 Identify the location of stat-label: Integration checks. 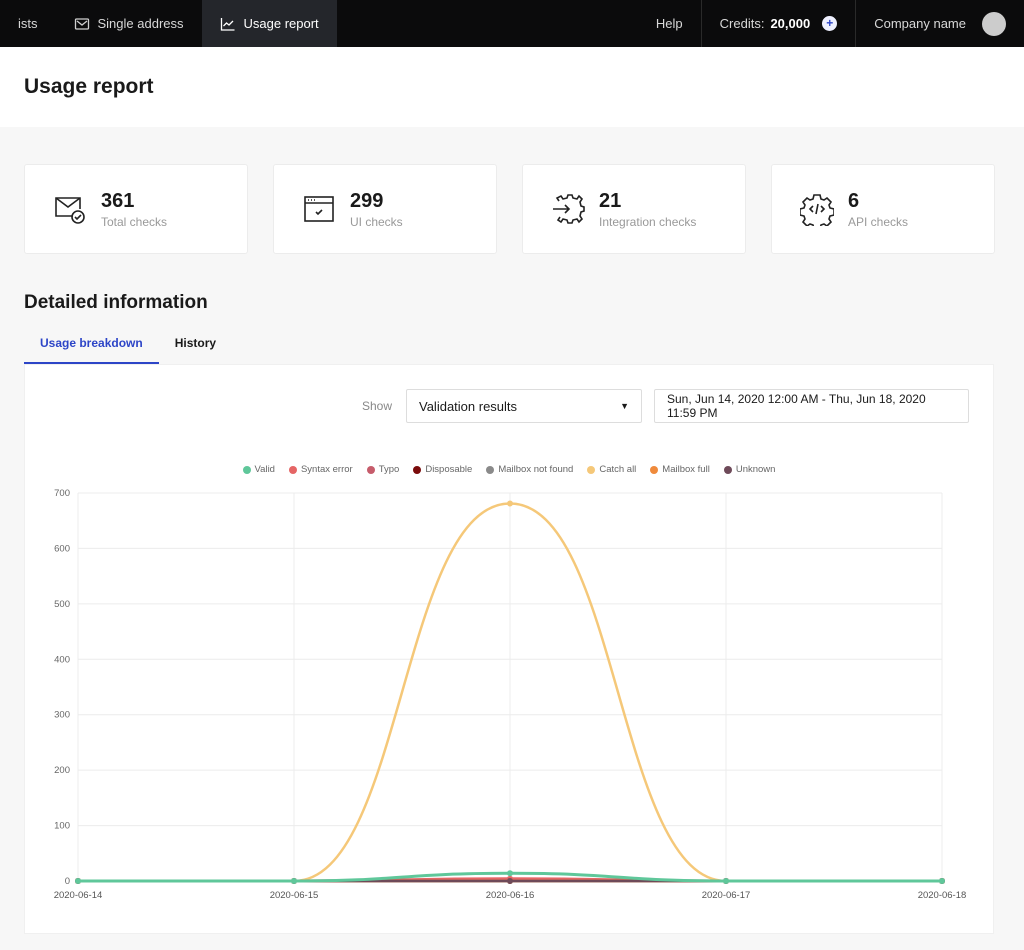
(648, 221).